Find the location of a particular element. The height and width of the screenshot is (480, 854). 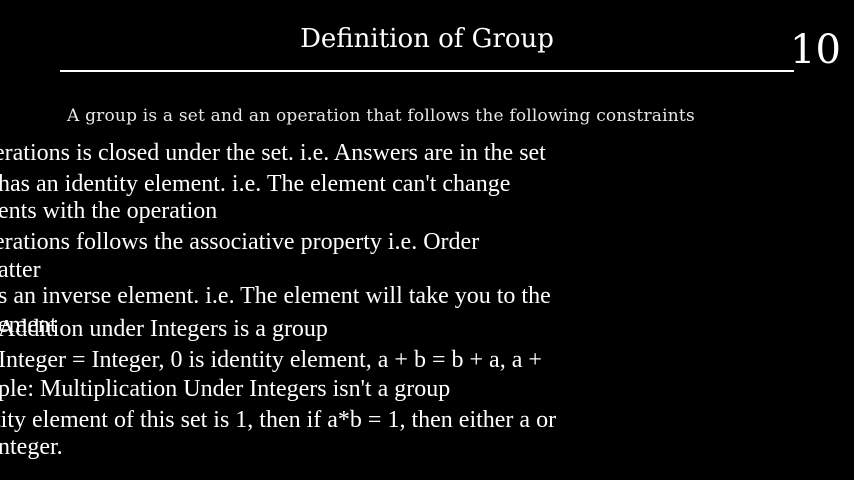

text-line: nteger. is located at coordinates (31, 447).